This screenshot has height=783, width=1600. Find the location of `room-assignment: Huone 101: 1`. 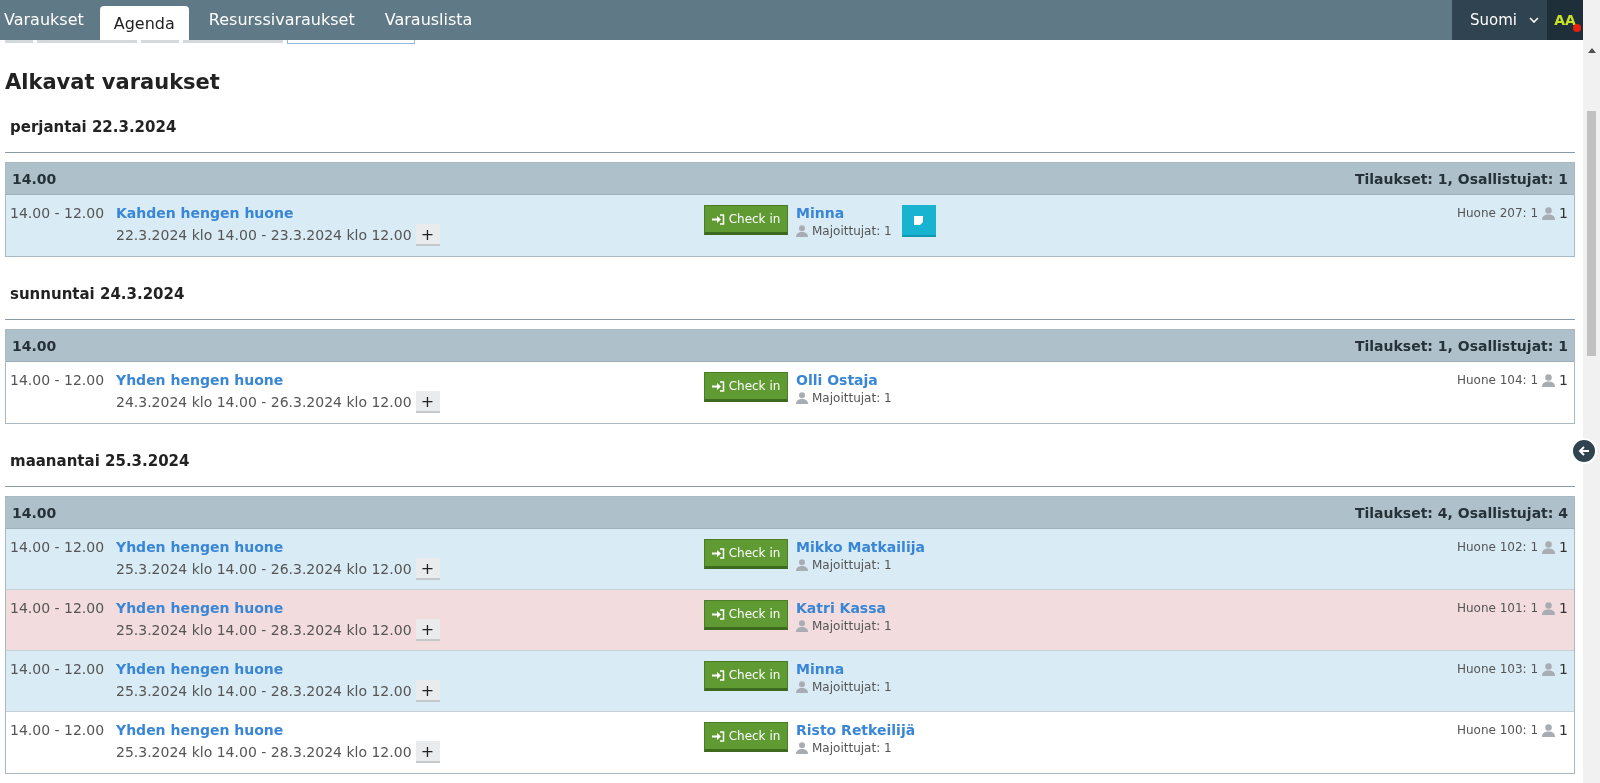

room-assignment: Huone 101: 1 is located at coordinates (1497, 608).